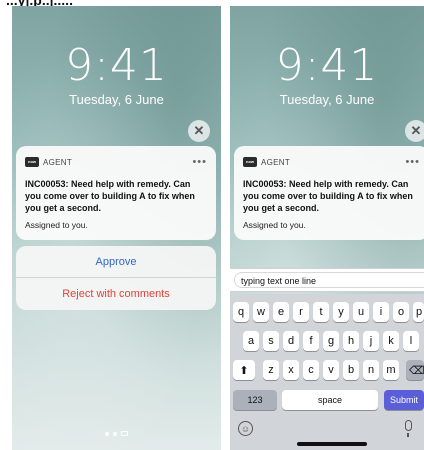 The image size is (424, 450). What do you see at coordinates (321, 312) in the screenshot?
I see `key-t: t` at bounding box center [321, 312].